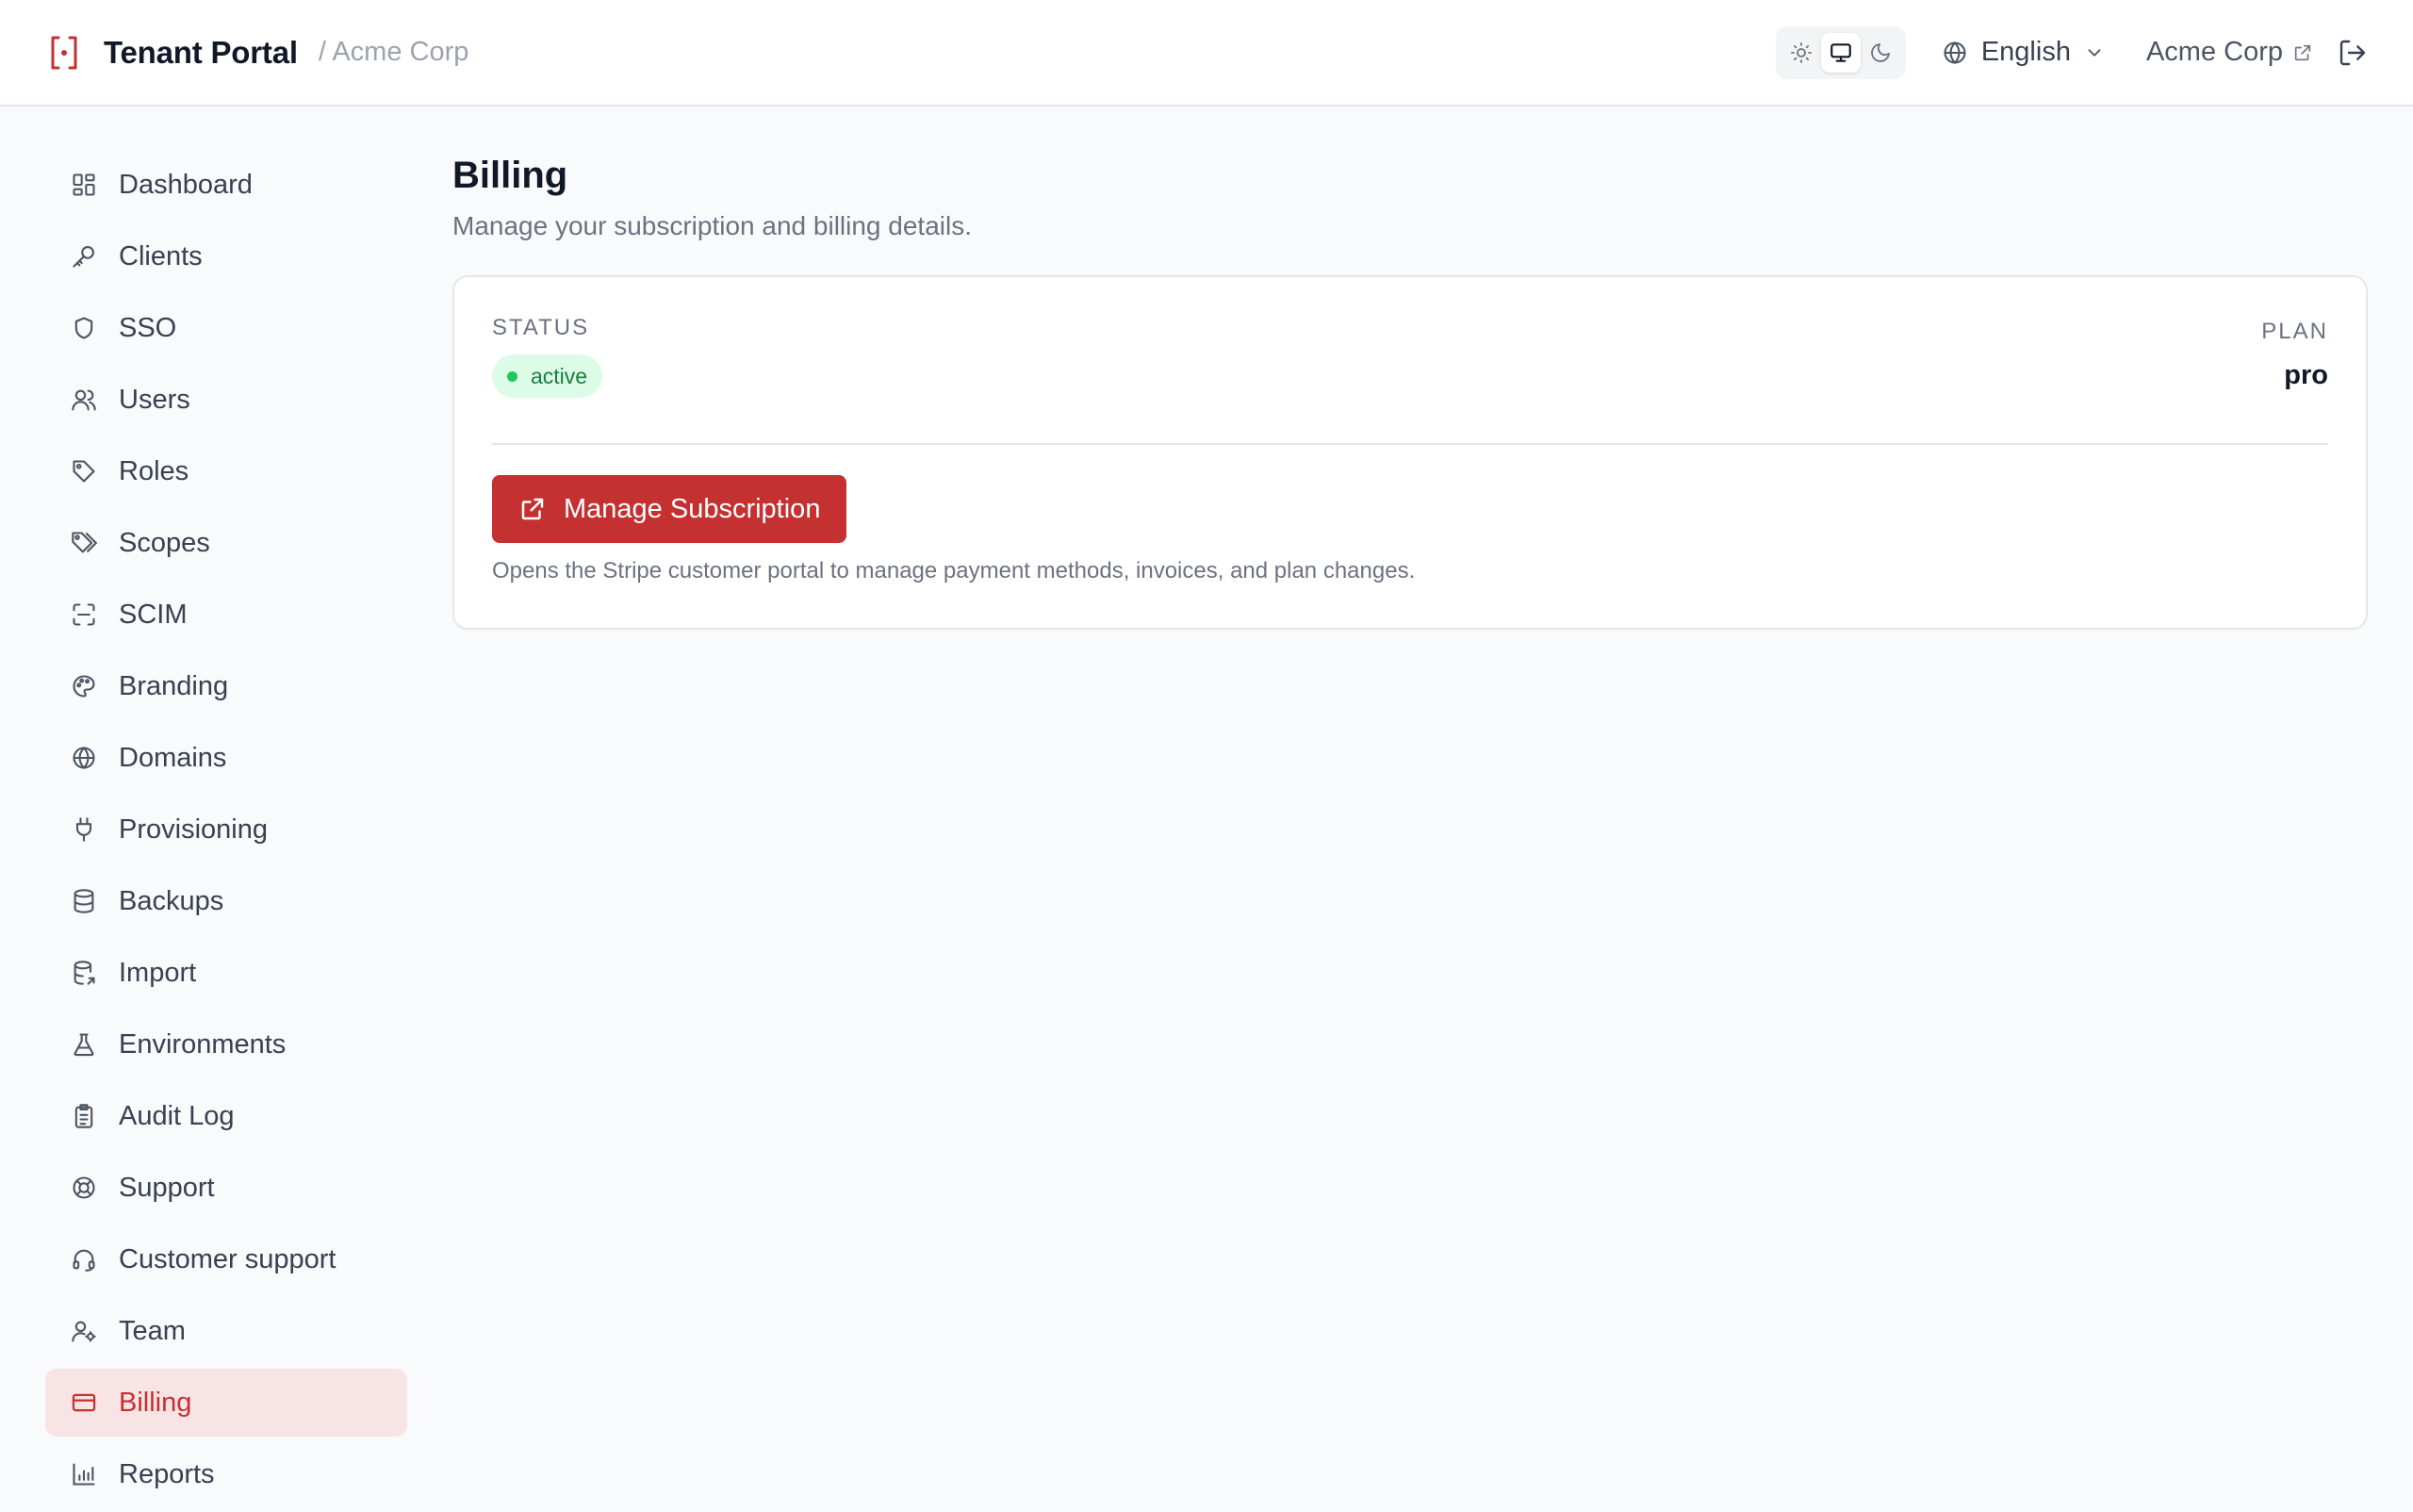 This screenshot has height=1512, width=2413. Describe the element at coordinates (84, 543) in the screenshot. I see `tags-icon` at that location.